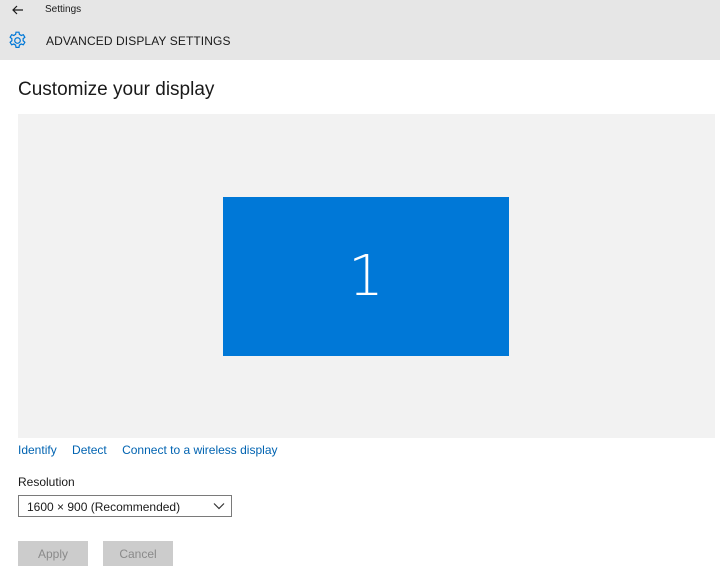  Describe the element at coordinates (138, 553) in the screenshot. I see `cancel-button: Cancel` at that location.